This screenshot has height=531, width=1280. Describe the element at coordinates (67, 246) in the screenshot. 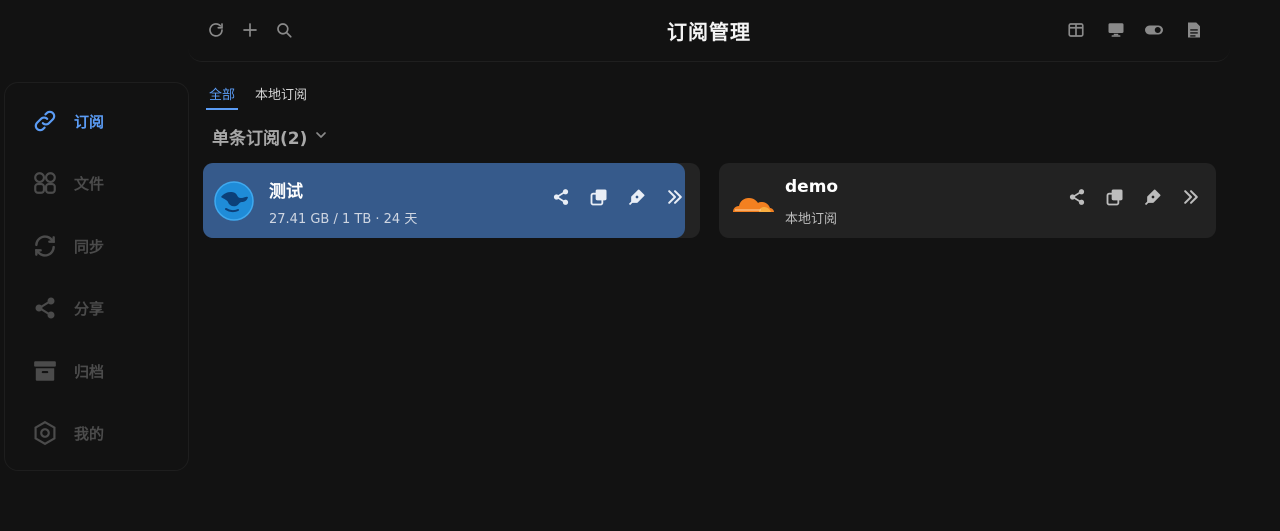

I see `sidebar-item-sync: 同步` at that location.